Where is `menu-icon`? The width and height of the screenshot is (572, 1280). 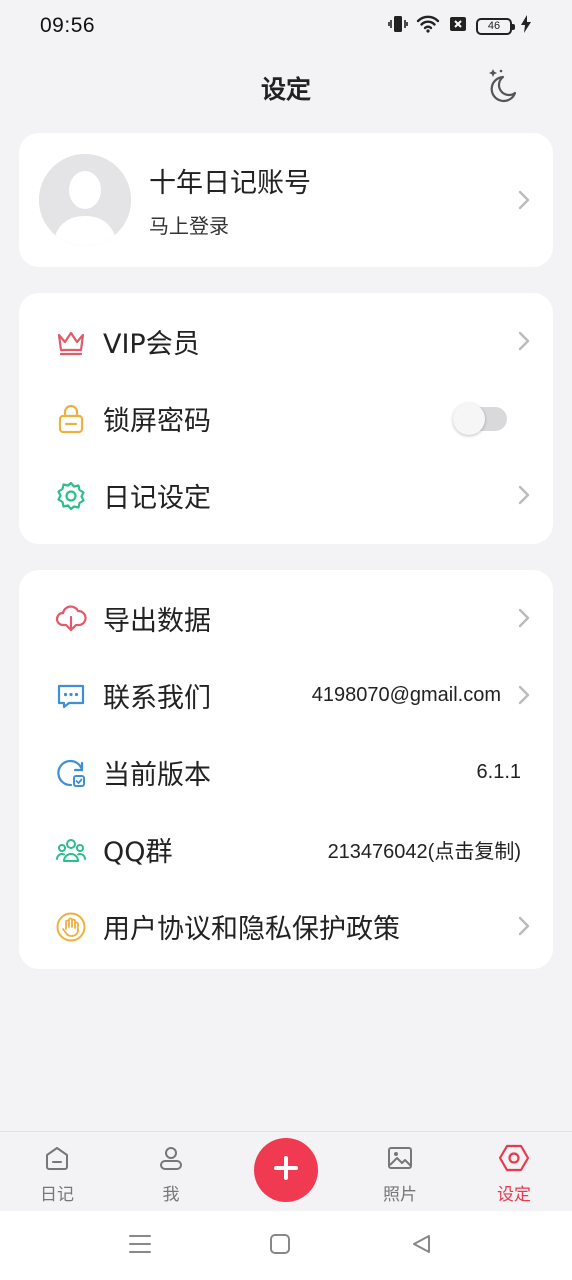 menu-icon is located at coordinates (140, 1246).